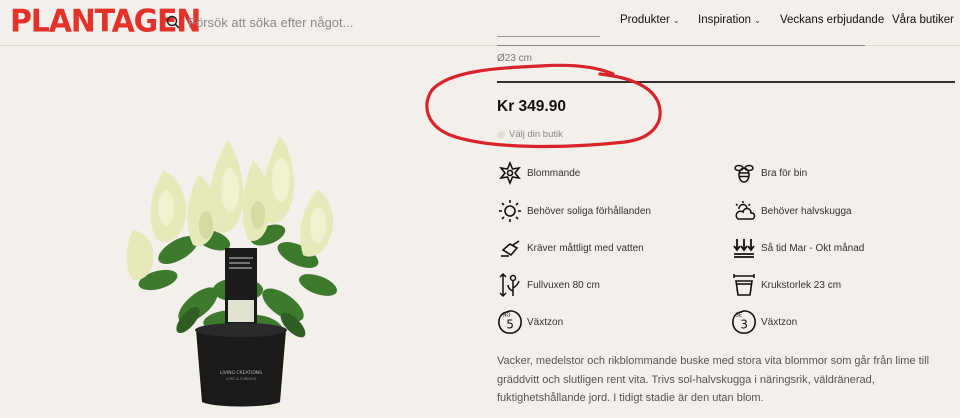 Image resolution: width=960 pixels, height=418 pixels. Describe the element at coordinates (510, 325) in the screenshot. I see `zone-number: 5` at that location.